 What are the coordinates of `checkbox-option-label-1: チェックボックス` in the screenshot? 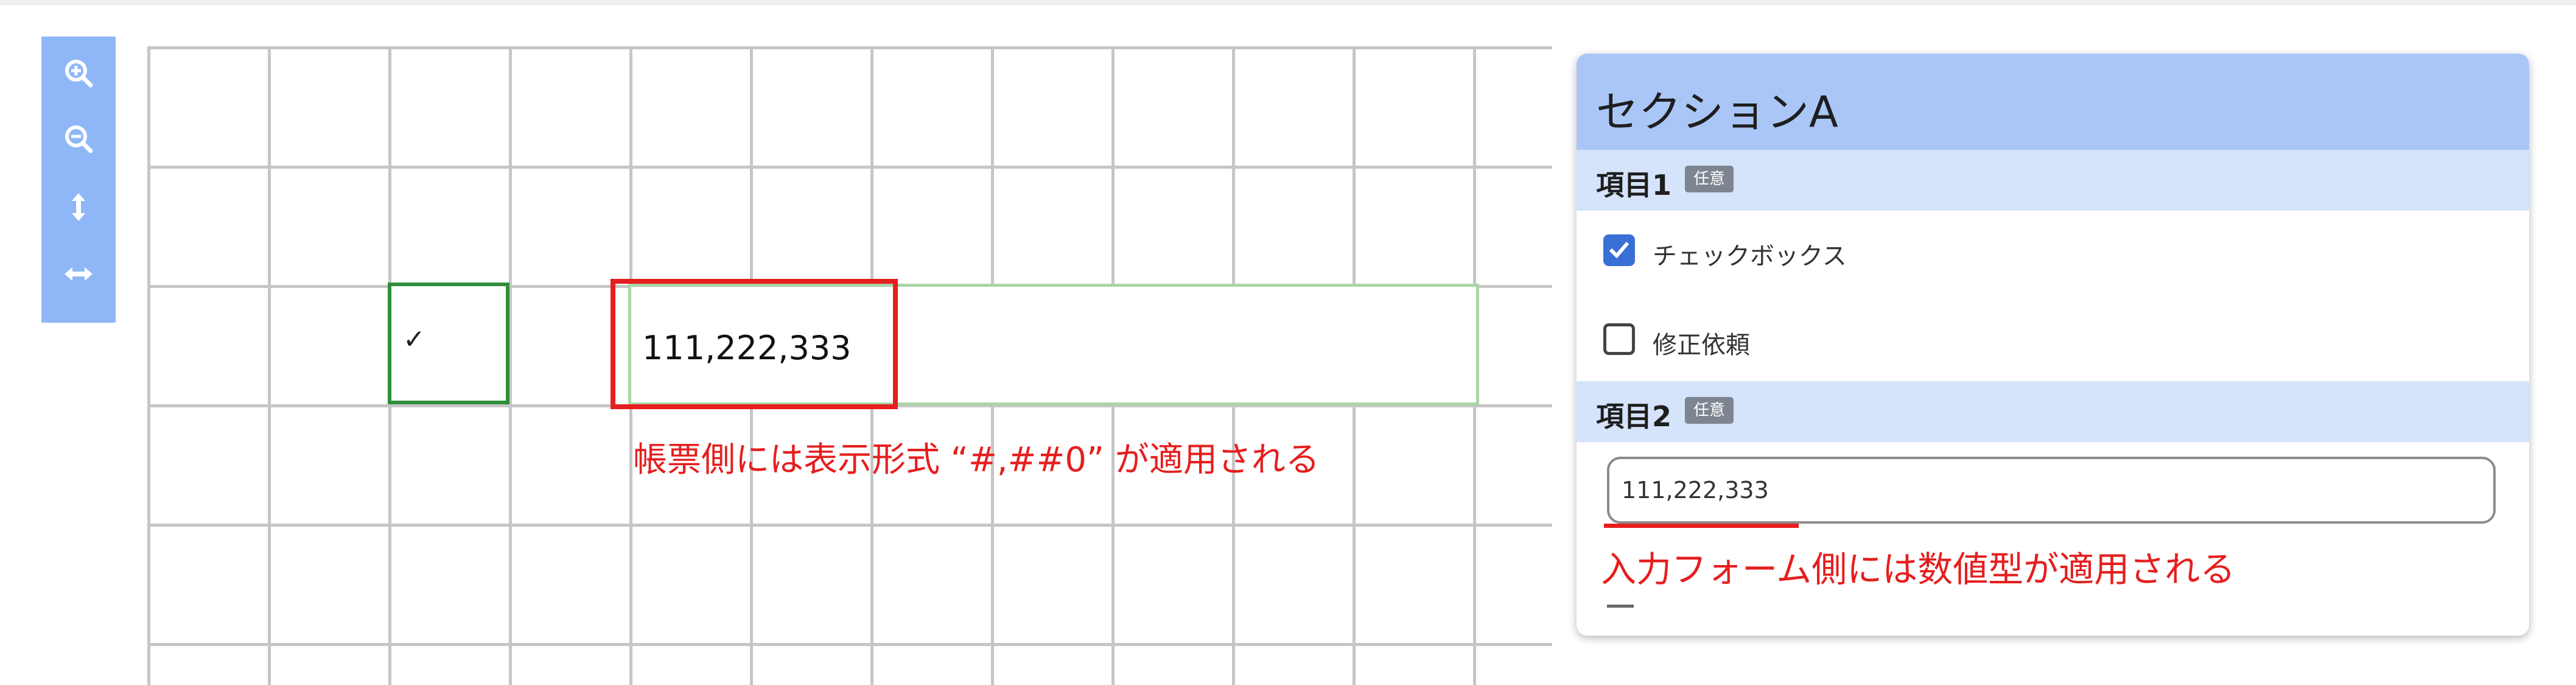 It's located at (1750, 254).